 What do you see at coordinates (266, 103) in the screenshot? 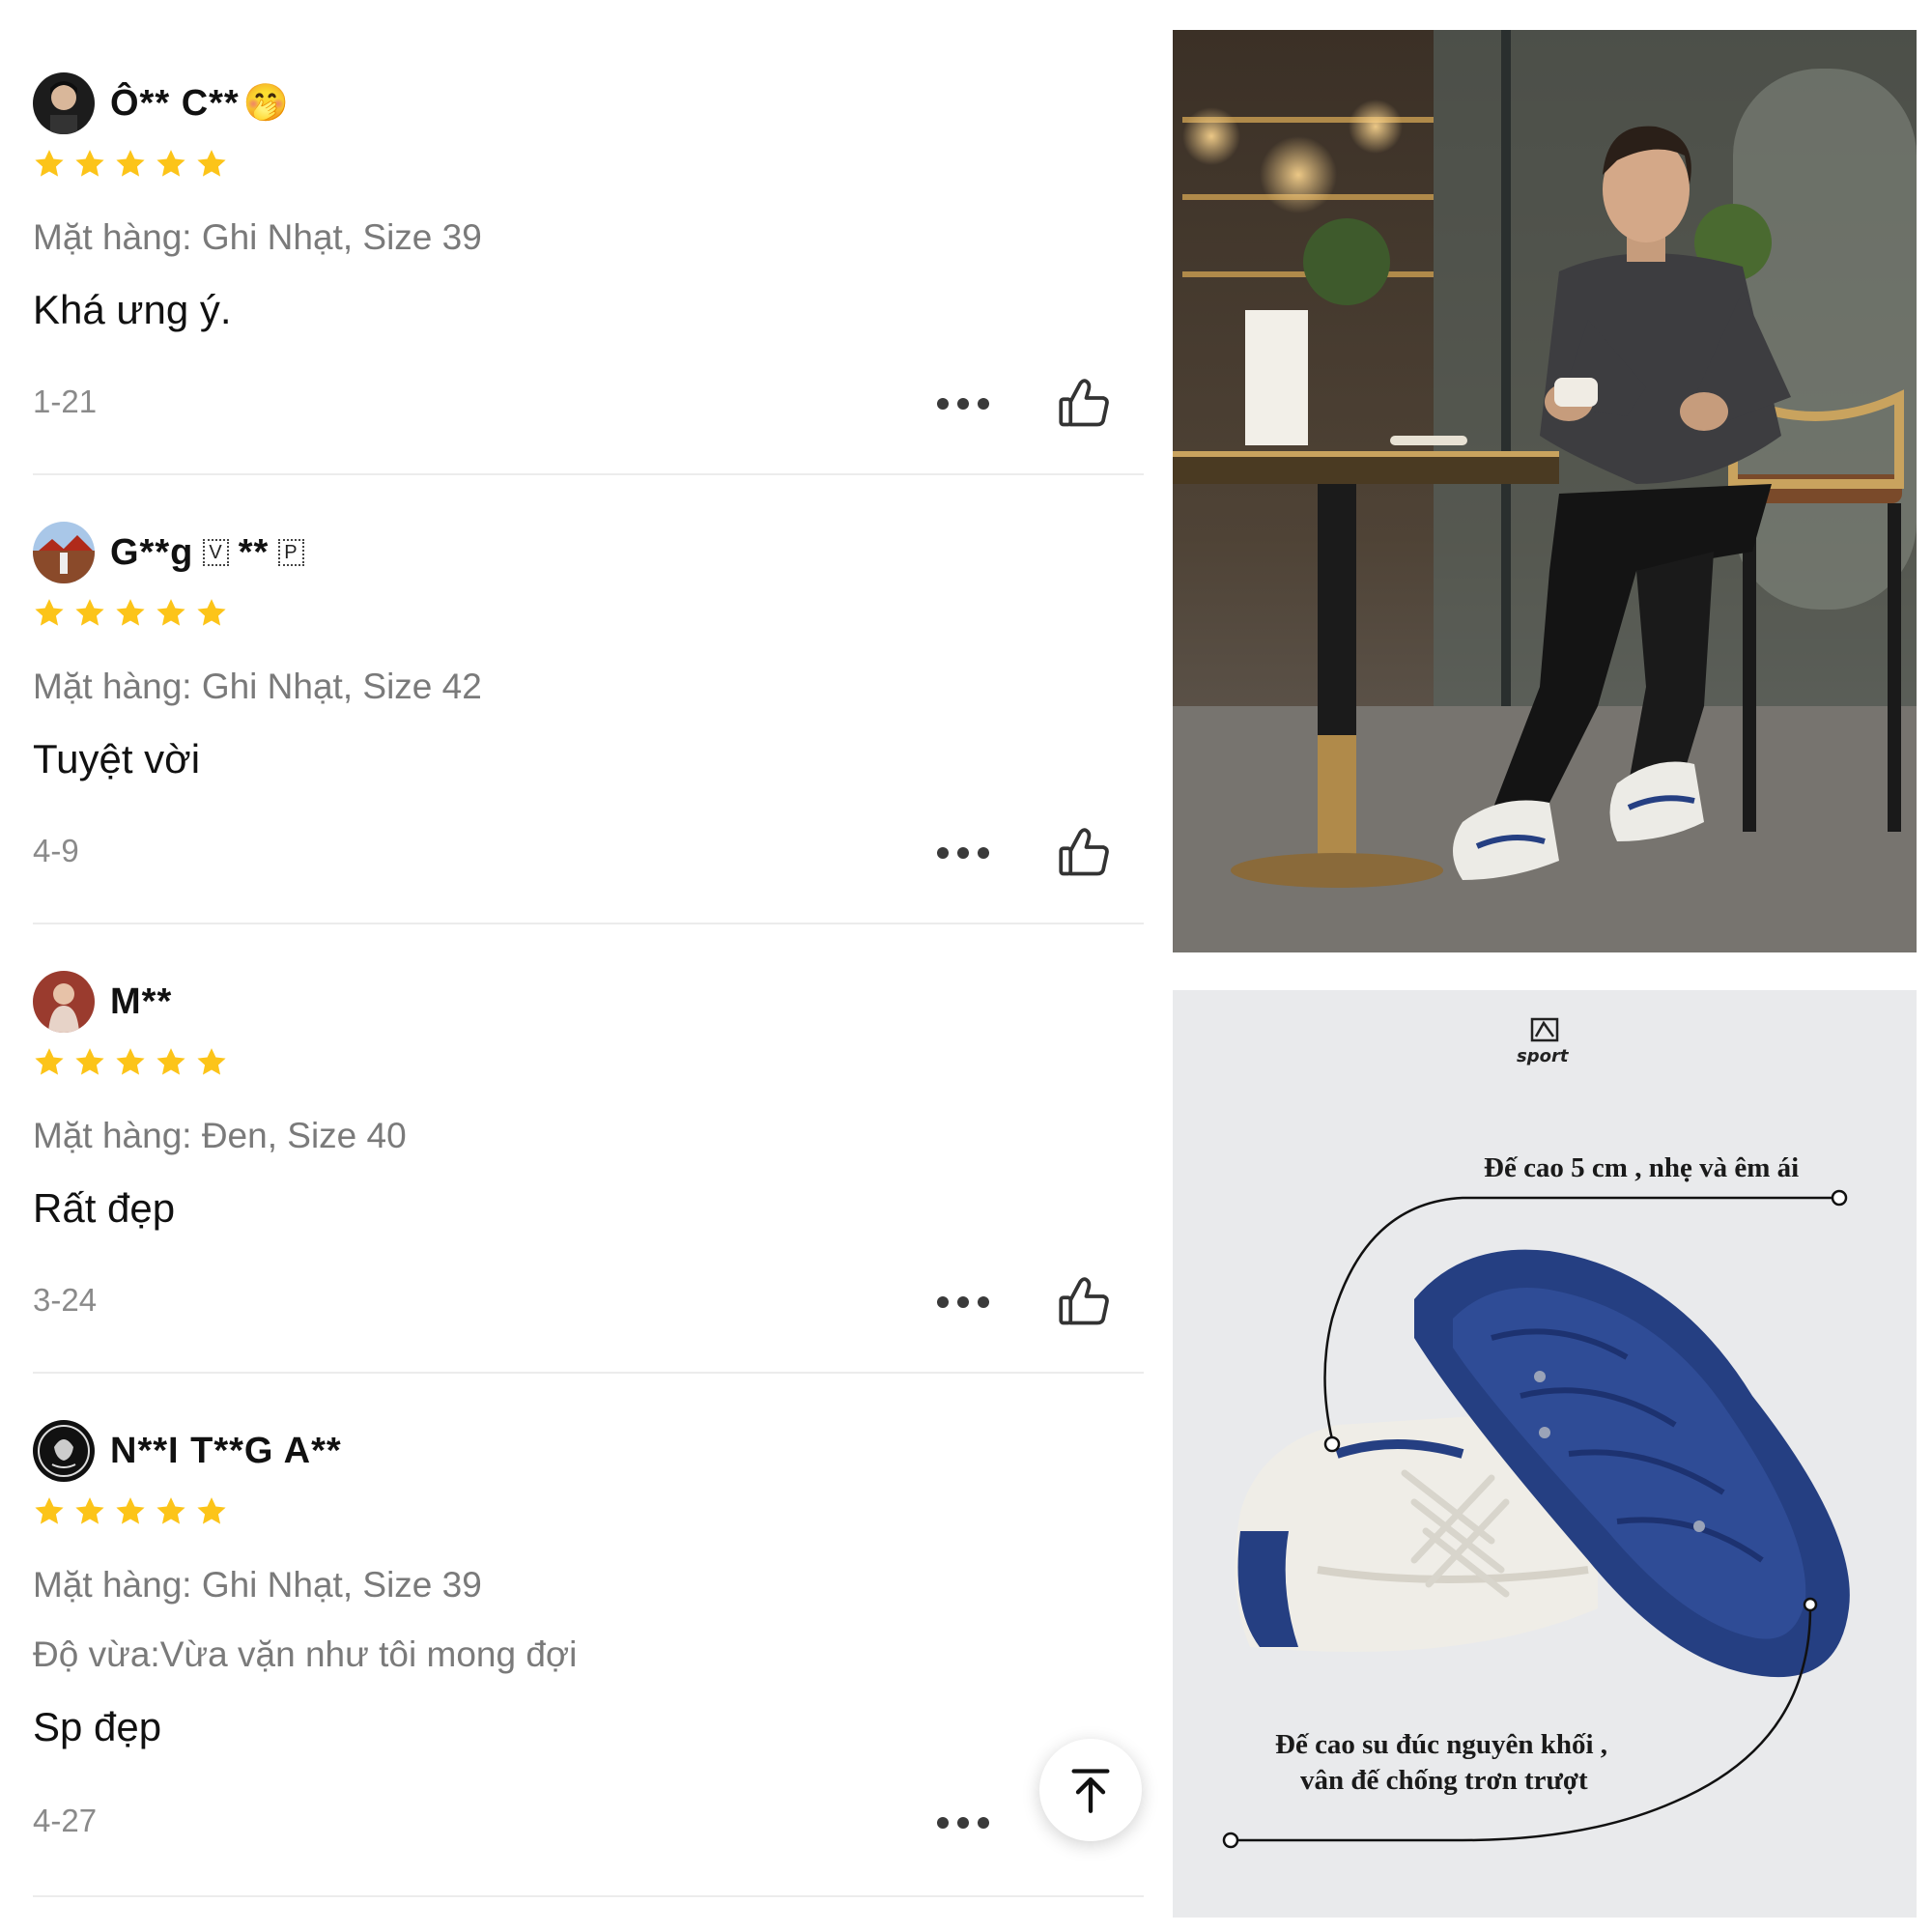
I see `username-emoji: 🤭` at bounding box center [266, 103].